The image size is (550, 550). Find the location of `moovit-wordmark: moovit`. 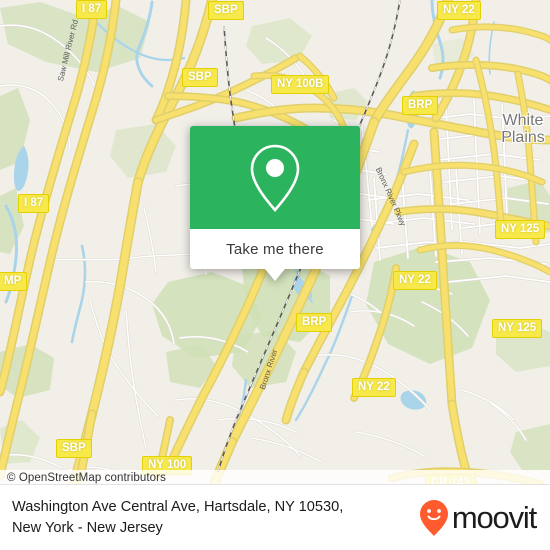

moovit-wordmark: moovit is located at coordinates (494, 517).